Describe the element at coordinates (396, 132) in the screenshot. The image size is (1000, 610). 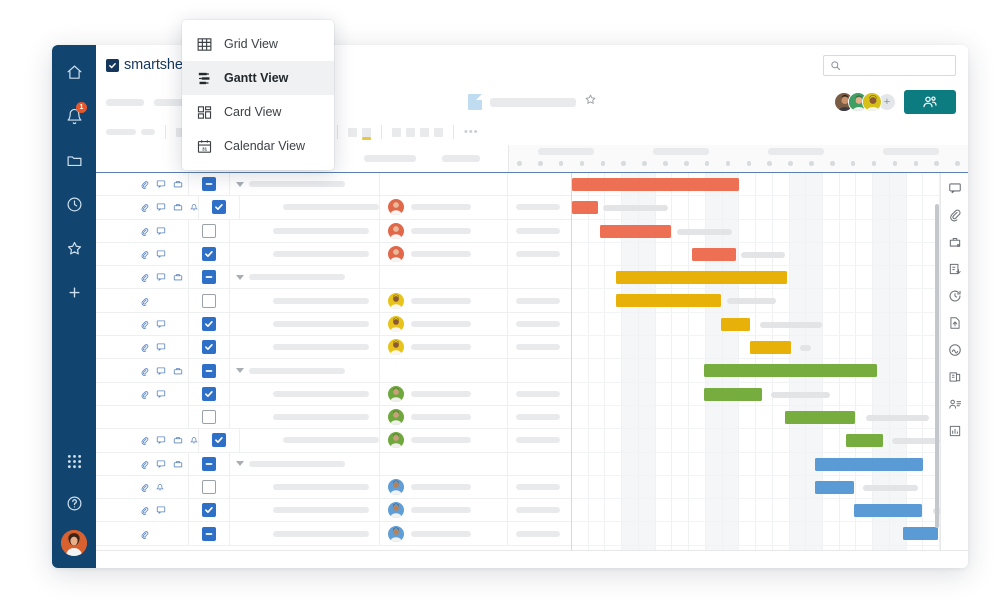
I see `toolbar-insert-row` at that location.